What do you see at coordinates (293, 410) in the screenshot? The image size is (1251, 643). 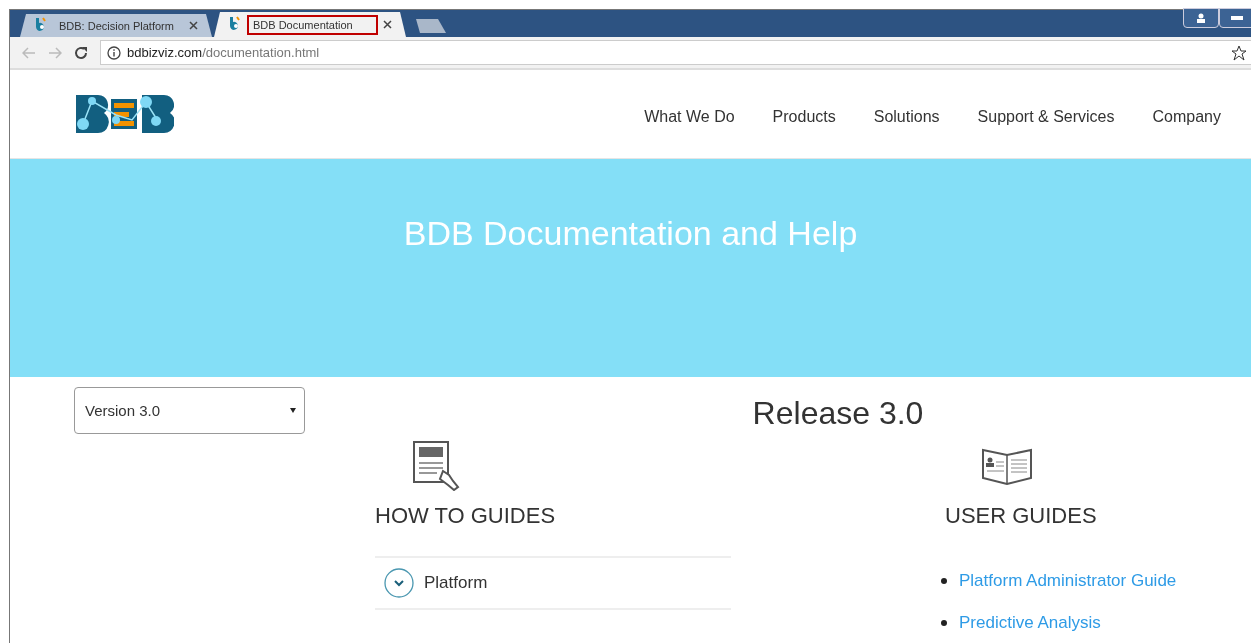 I see `caret-icon` at bounding box center [293, 410].